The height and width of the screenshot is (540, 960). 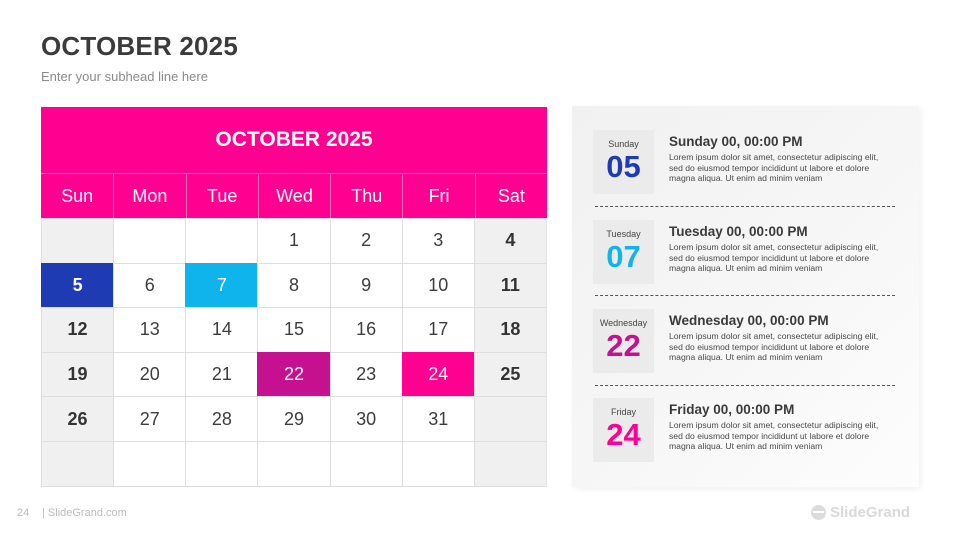 I want to click on brand-logo: SlideGrand, so click(x=860, y=512).